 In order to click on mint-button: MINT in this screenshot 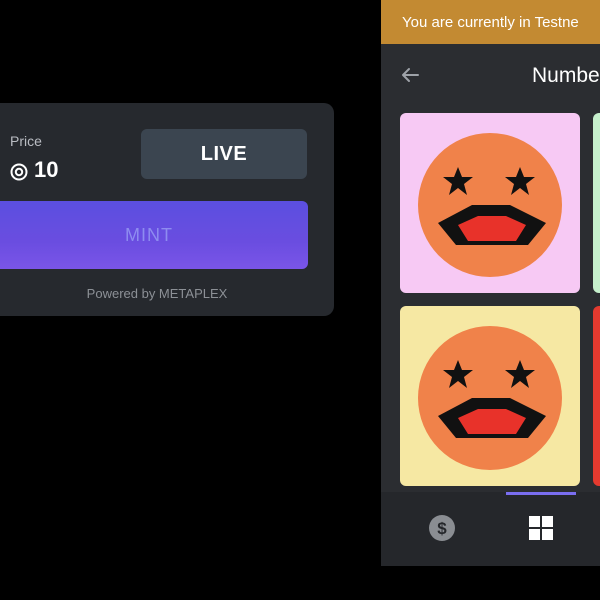, I will do `click(154, 235)`.